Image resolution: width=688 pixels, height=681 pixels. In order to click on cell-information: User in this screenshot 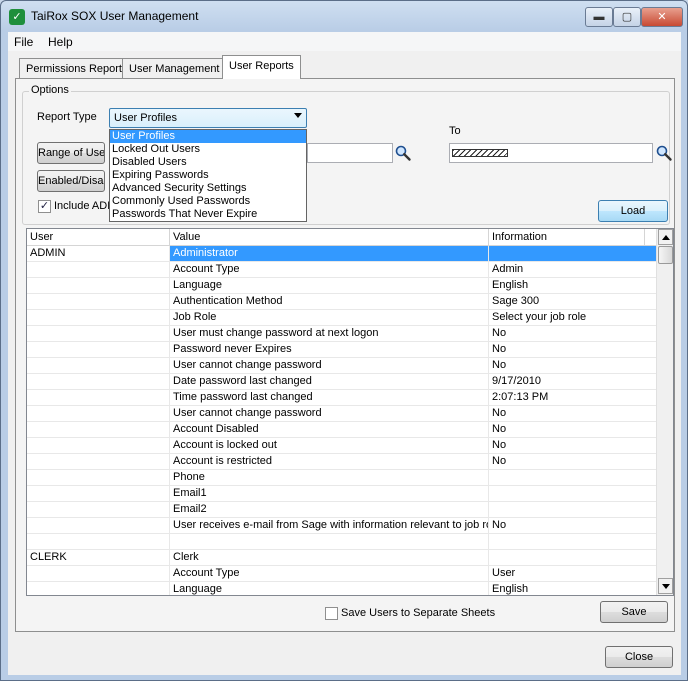, I will do `click(573, 574)`.